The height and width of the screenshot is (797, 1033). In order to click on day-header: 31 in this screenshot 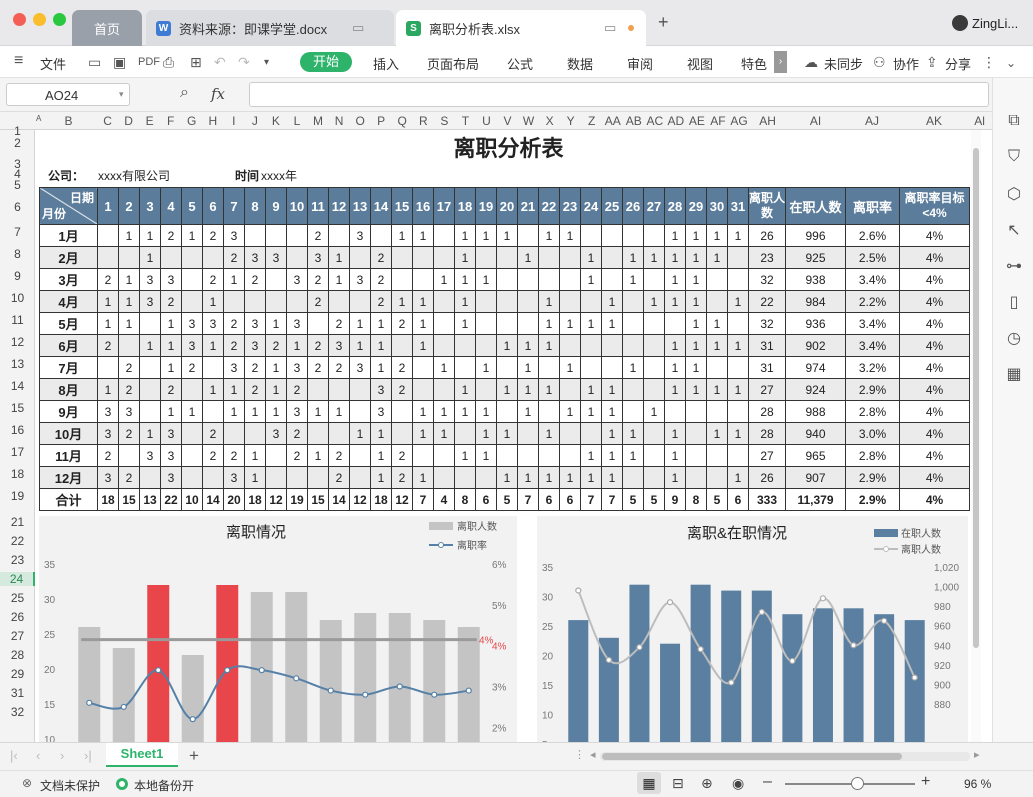, I will do `click(738, 206)`.